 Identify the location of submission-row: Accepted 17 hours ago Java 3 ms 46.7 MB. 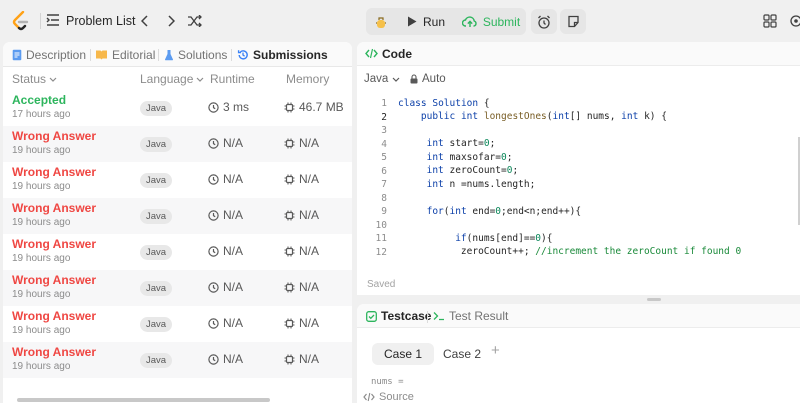
(177, 108).